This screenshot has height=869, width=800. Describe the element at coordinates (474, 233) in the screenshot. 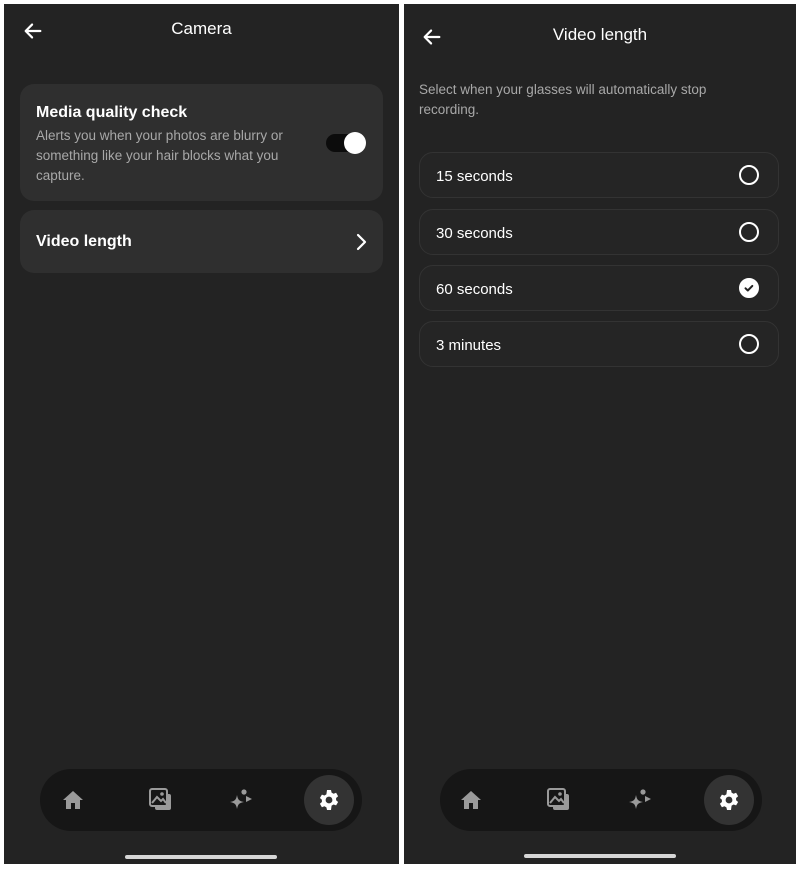

I see `option-label: 30 seconds` at that location.